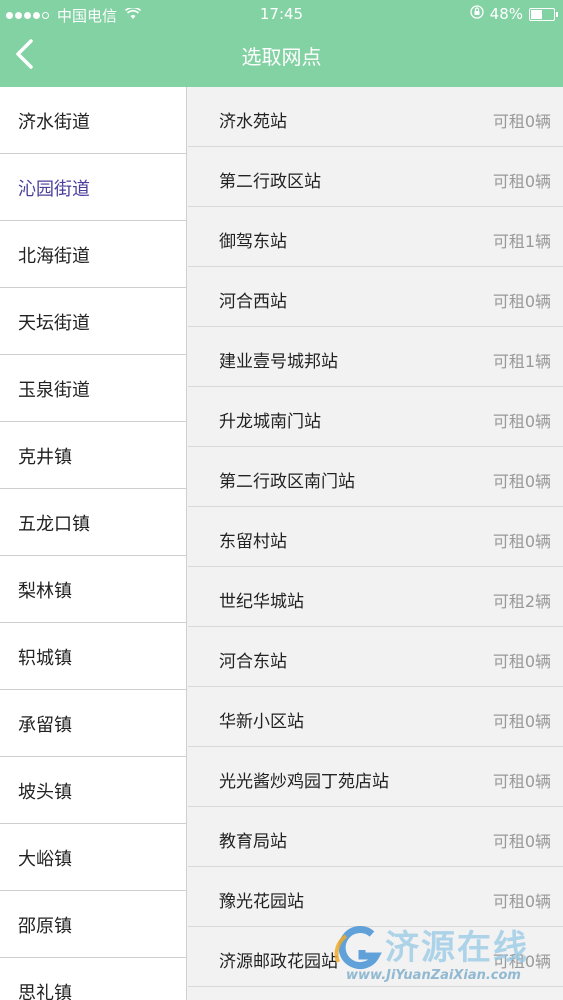 The image size is (563, 1000). What do you see at coordinates (375, 837) in the screenshot?
I see `station-row: 教育局站 可租0辆` at bounding box center [375, 837].